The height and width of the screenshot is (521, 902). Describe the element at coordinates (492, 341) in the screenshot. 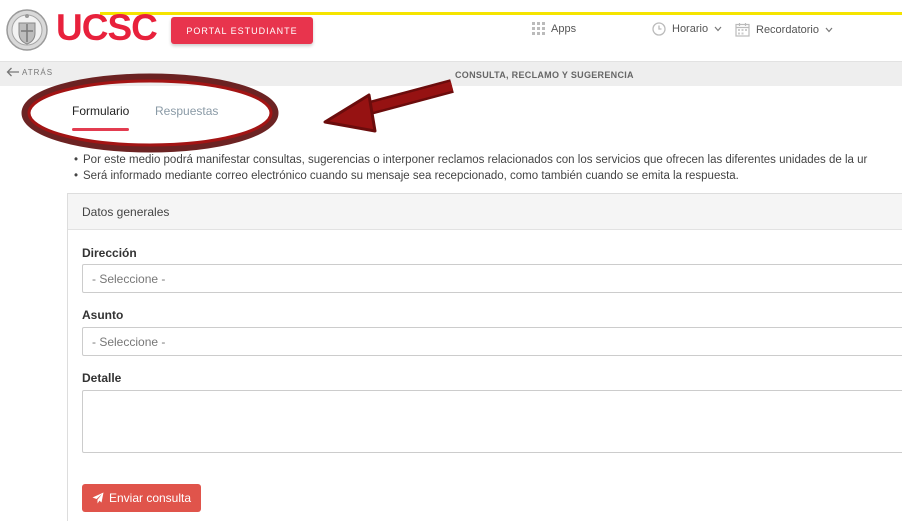

I see `asunto-select: - Seleccione -` at that location.